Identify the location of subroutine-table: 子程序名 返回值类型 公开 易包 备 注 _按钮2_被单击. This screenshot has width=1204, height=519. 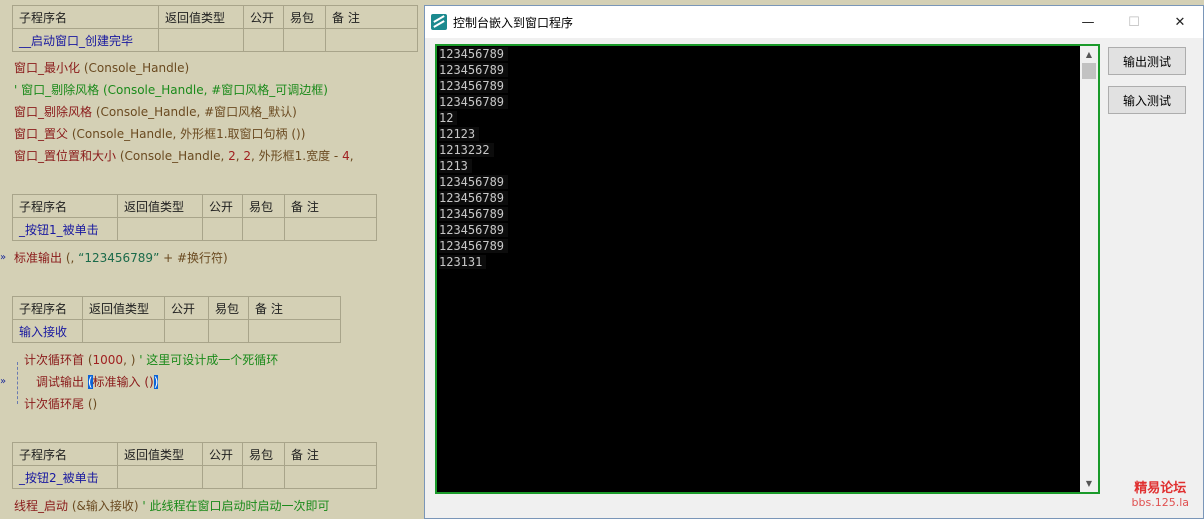
(194, 465).